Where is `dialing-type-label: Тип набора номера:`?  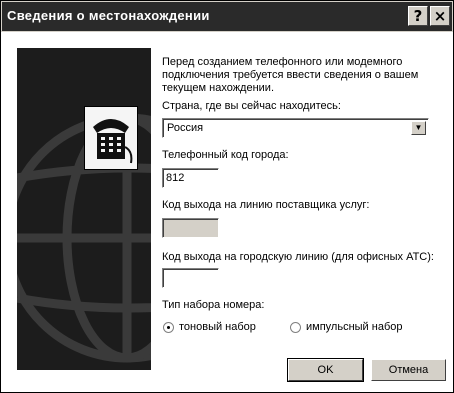 dialing-type-label: Тип набора номера: is located at coordinates (213, 305).